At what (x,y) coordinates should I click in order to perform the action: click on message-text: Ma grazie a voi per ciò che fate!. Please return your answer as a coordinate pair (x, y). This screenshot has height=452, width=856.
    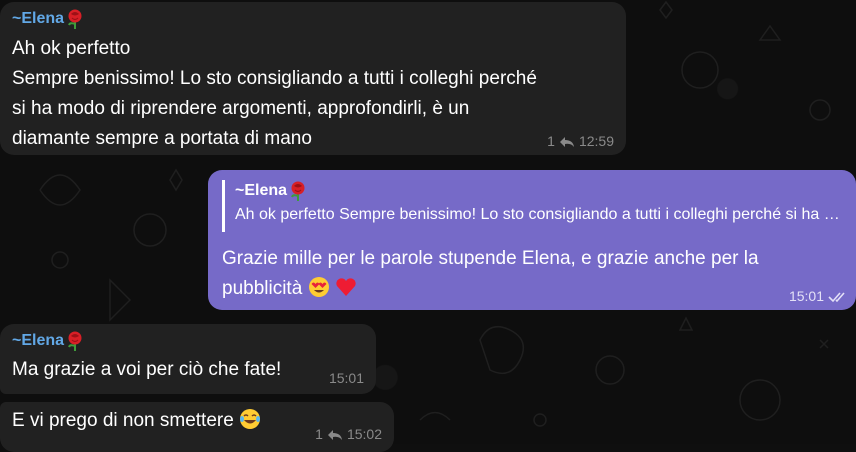
    Looking at the image, I should click on (147, 369).